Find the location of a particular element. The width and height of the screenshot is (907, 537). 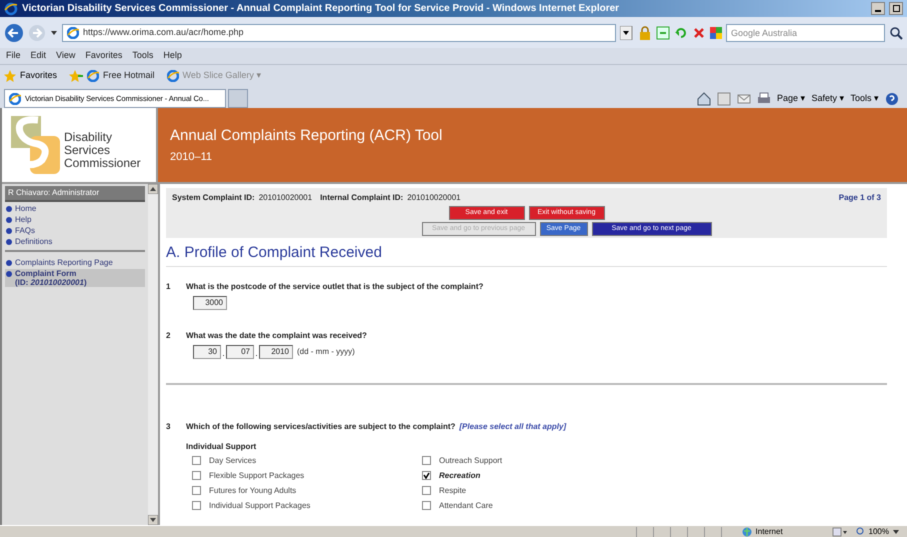

id-label: Internal Complaint ID: is located at coordinates (362, 198).